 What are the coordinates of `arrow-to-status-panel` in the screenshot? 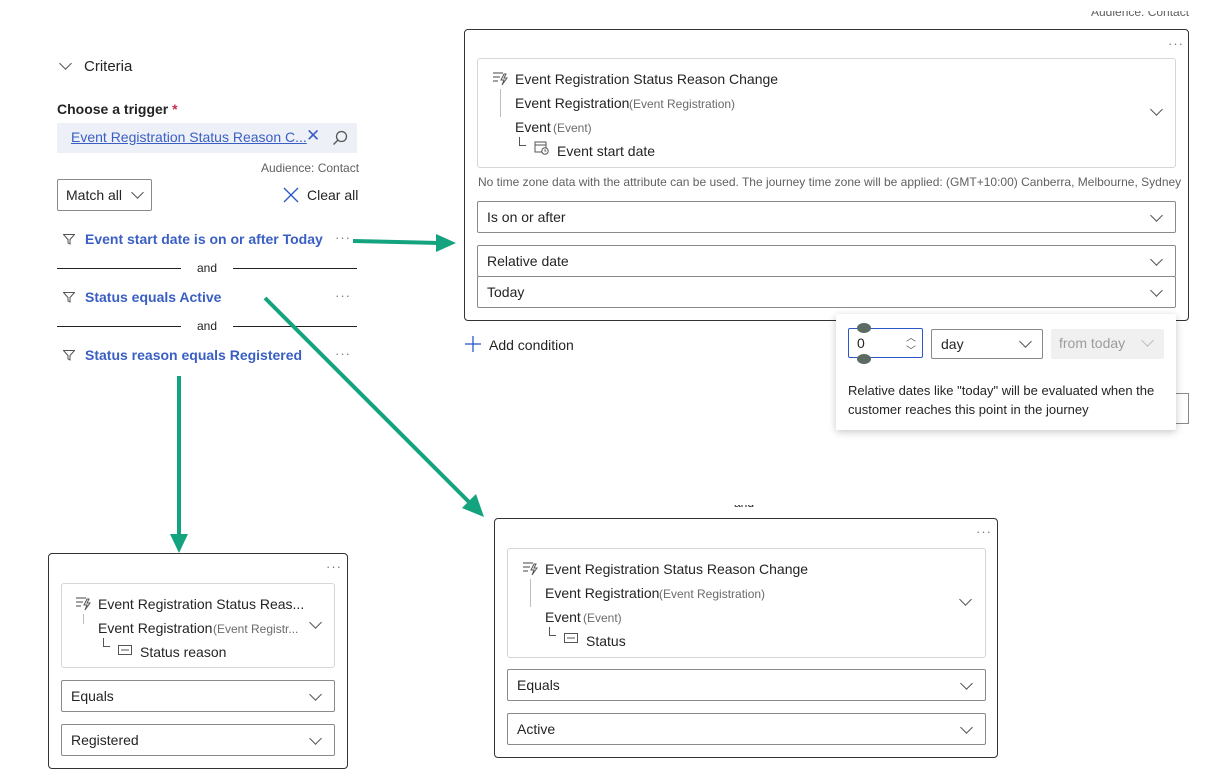 It's located at (373, 406).